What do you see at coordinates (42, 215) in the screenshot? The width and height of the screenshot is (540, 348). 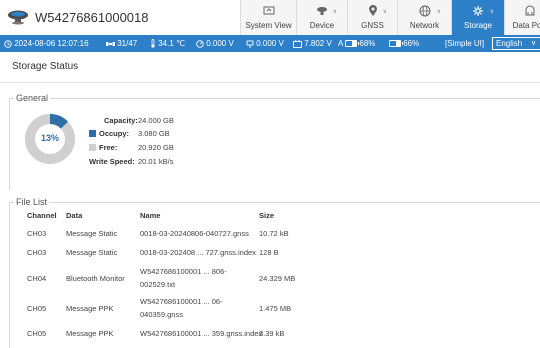 I see `column-header-channel: Channel` at bounding box center [42, 215].